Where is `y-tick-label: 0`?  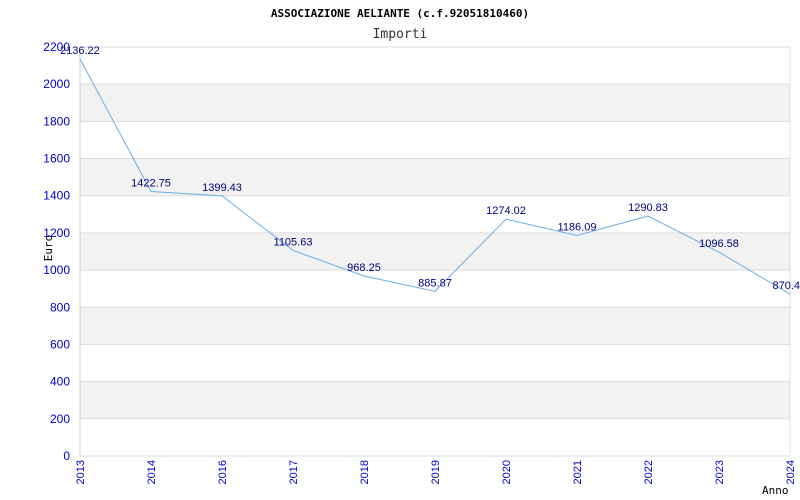 y-tick-label: 0 is located at coordinates (66, 456).